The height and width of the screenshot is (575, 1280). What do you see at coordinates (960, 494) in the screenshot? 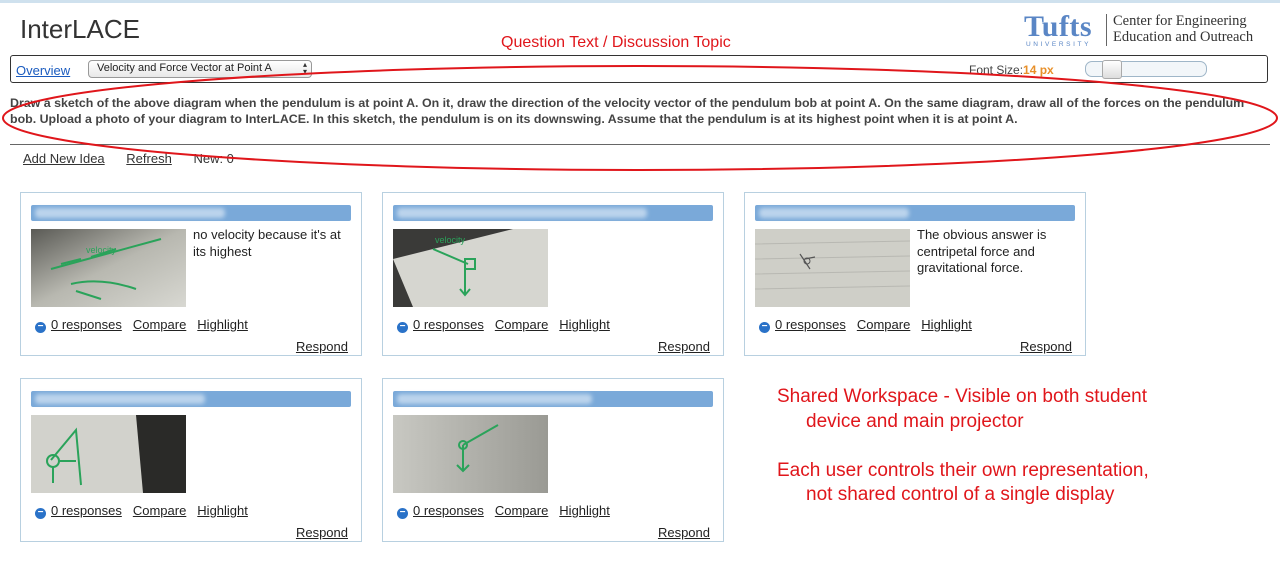
I see `control-annotation-2: not shared control of a single display` at bounding box center [960, 494].